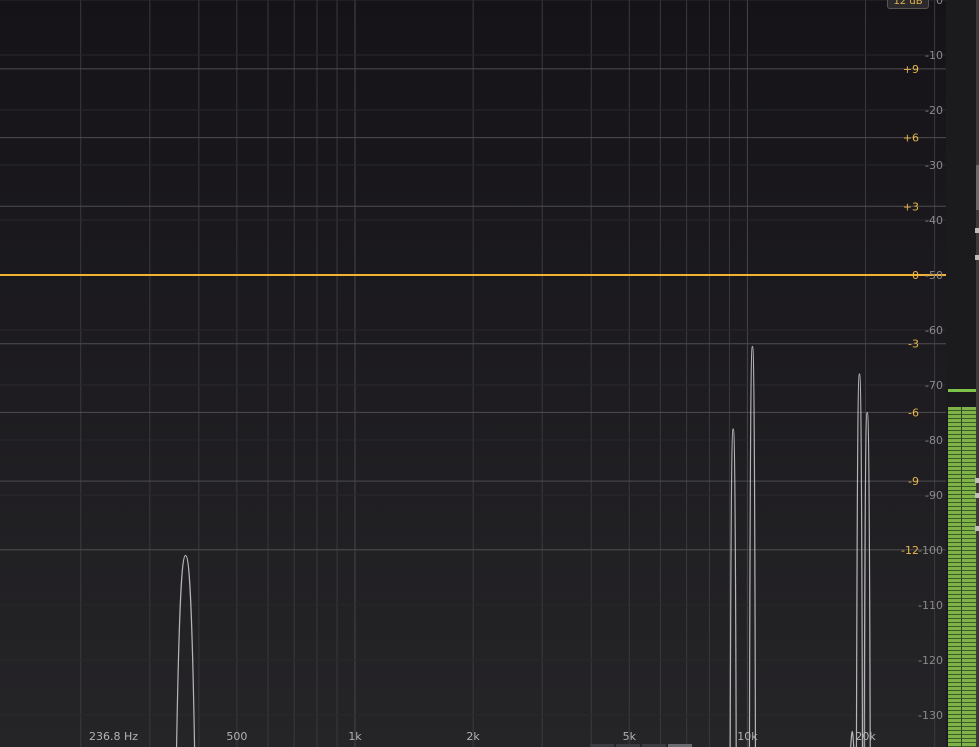  What do you see at coordinates (934, 495) in the screenshot?
I see `db-label: -90` at bounding box center [934, 495].